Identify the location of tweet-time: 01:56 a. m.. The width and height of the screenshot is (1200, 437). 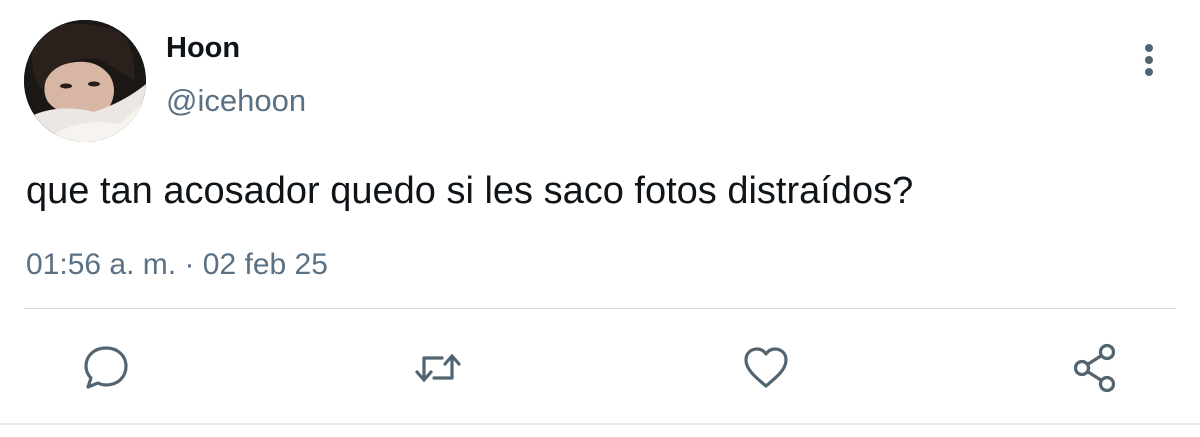
(101, 264).